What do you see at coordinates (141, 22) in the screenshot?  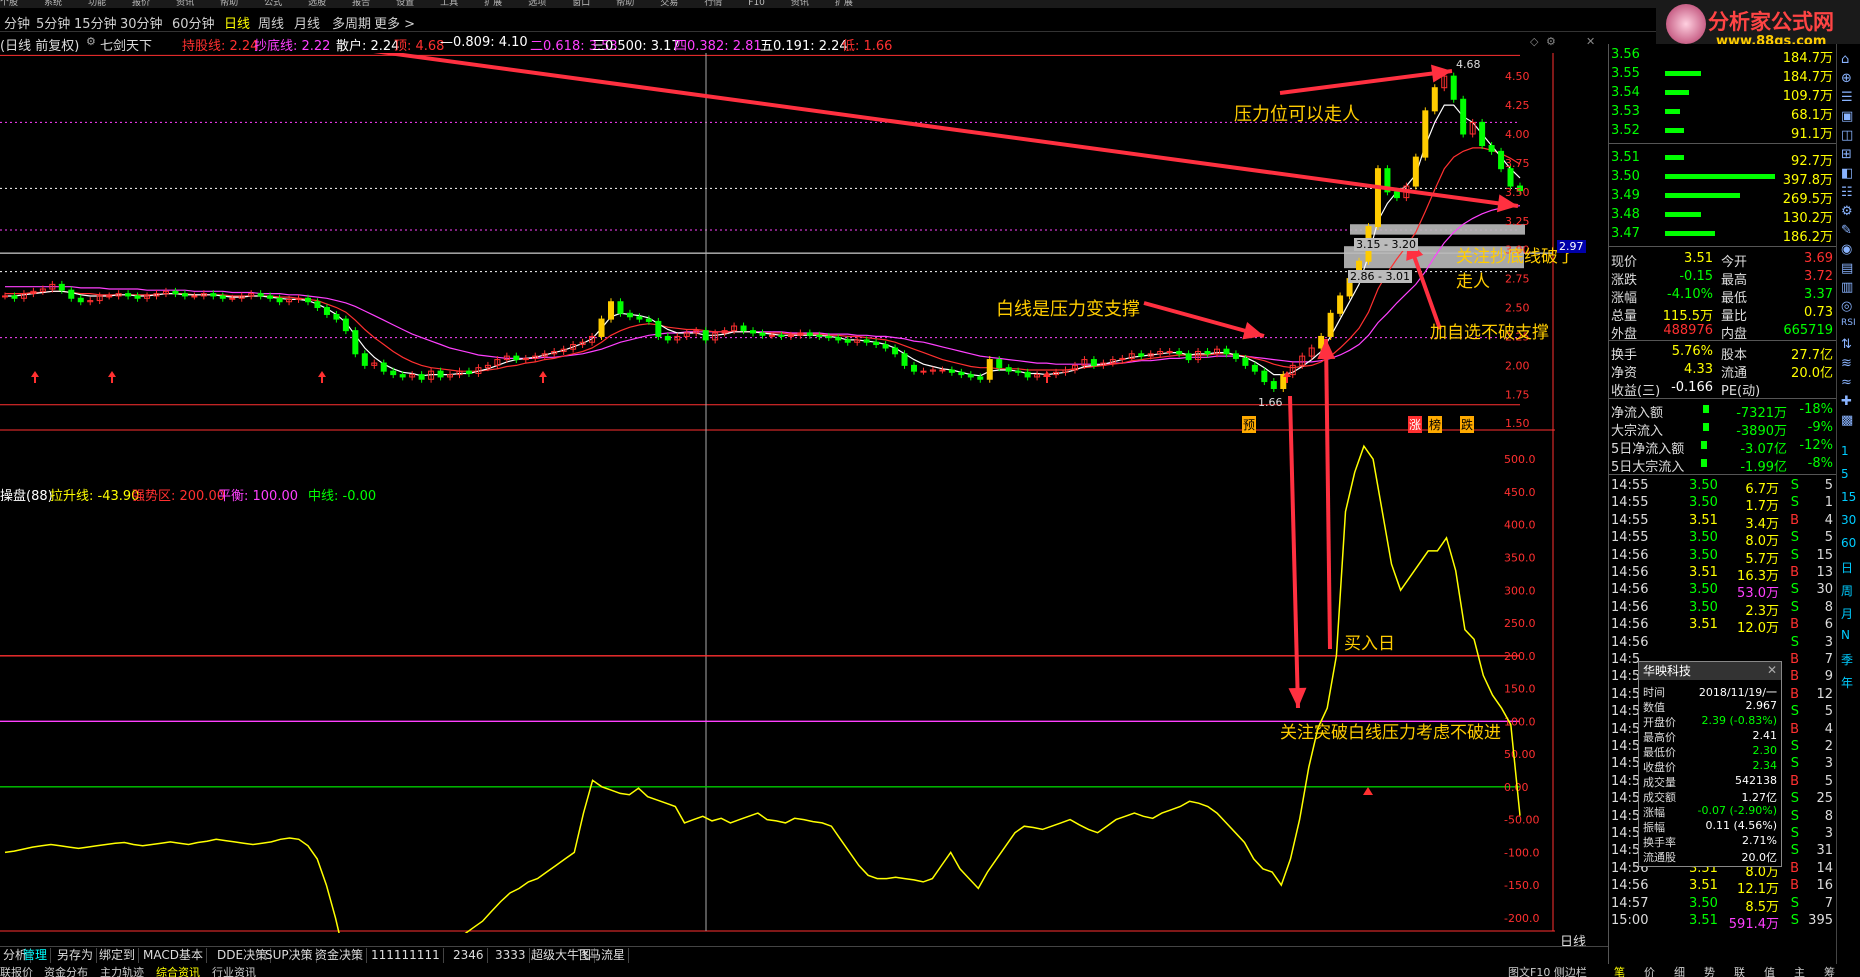 I see `period-tab: 30分钟` at bounding box center [141, 22].